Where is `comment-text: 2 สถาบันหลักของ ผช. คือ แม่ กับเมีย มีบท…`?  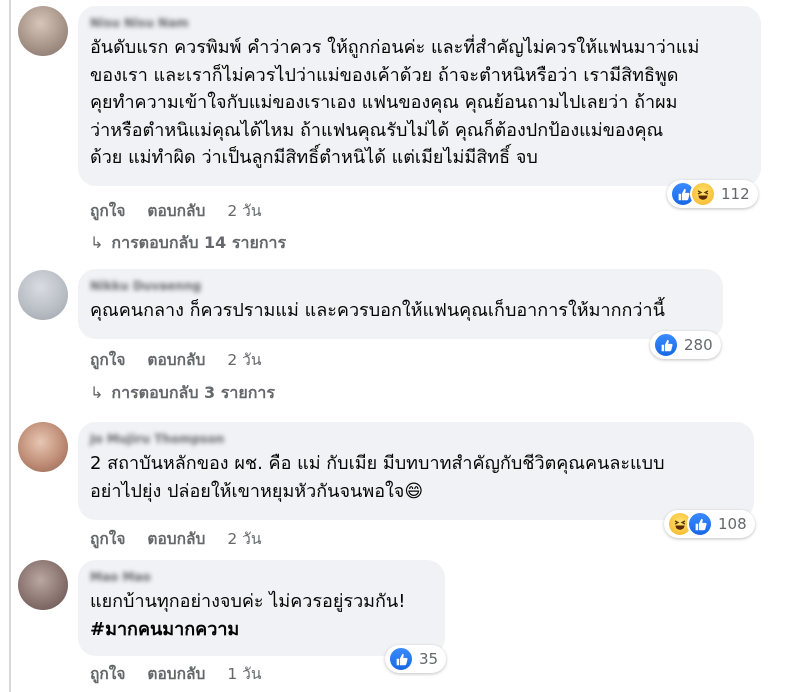
comment-text: 2 สถาบันหลักของ ผช. คือ แม่ กับเมีย มีบท… is located at coordinates (377, 477).